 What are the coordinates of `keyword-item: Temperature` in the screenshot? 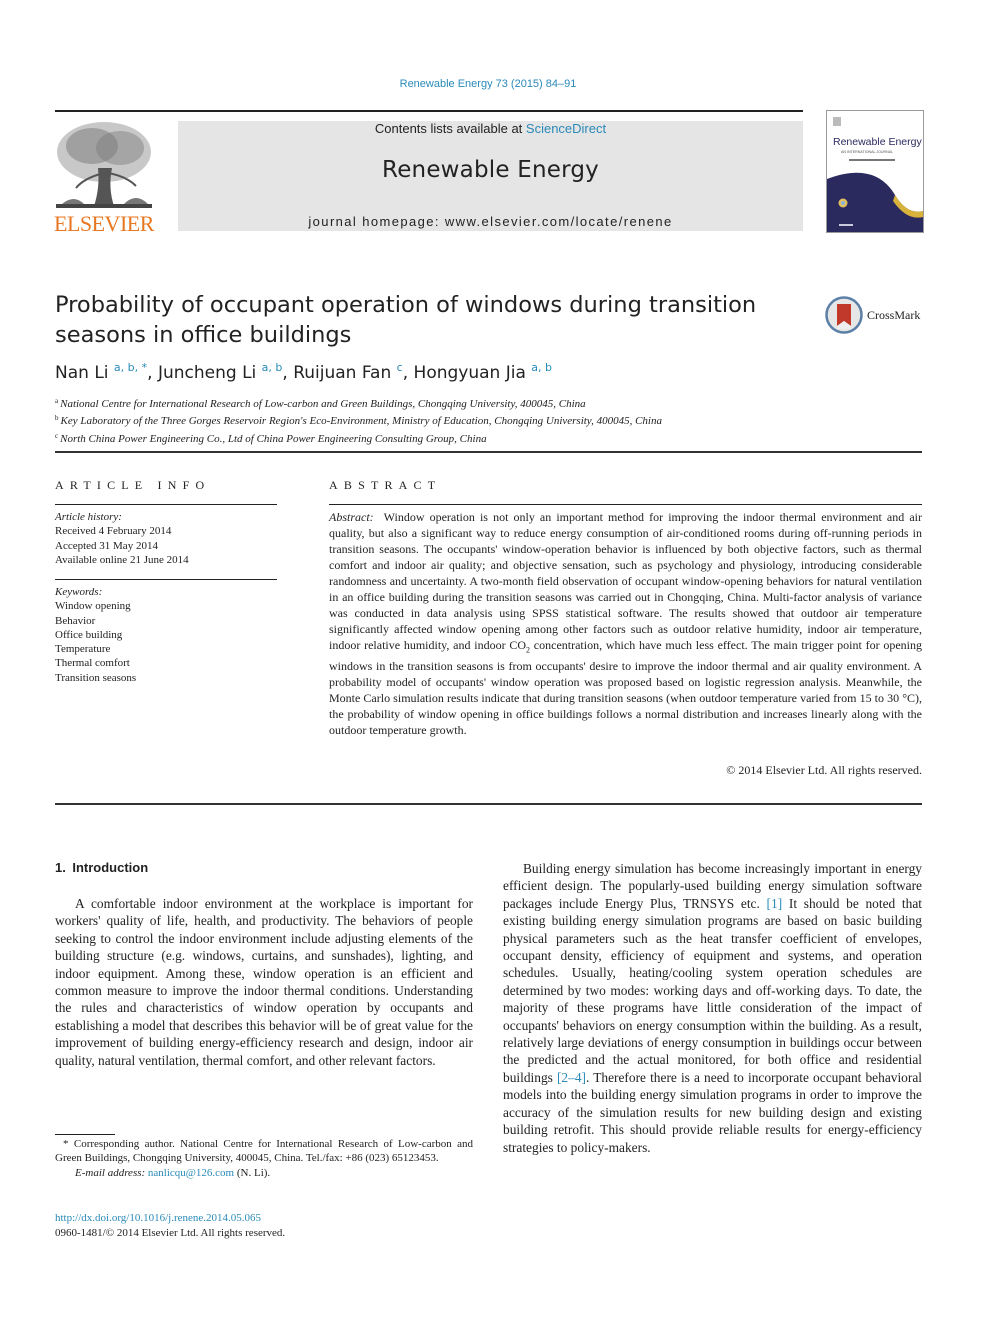 It's located at (83, 649).